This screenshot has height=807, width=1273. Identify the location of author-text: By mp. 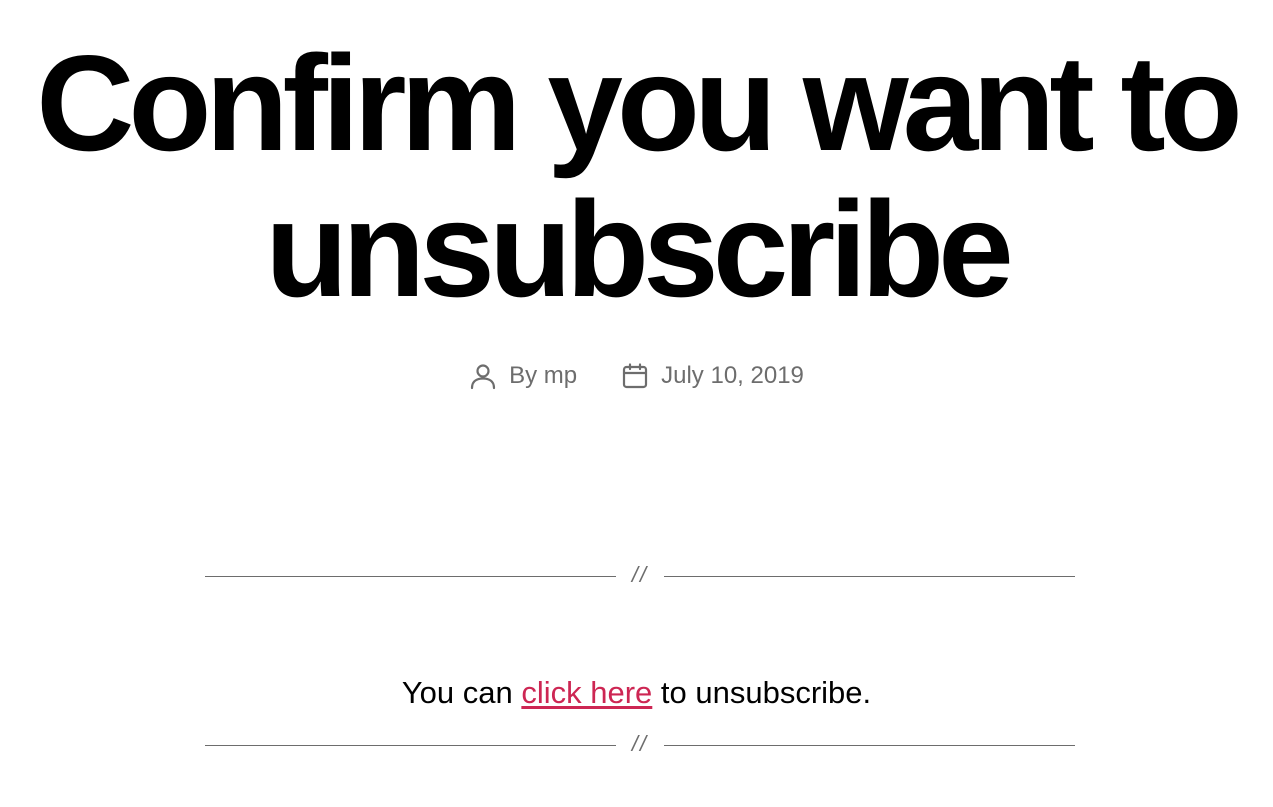
(543, 376).